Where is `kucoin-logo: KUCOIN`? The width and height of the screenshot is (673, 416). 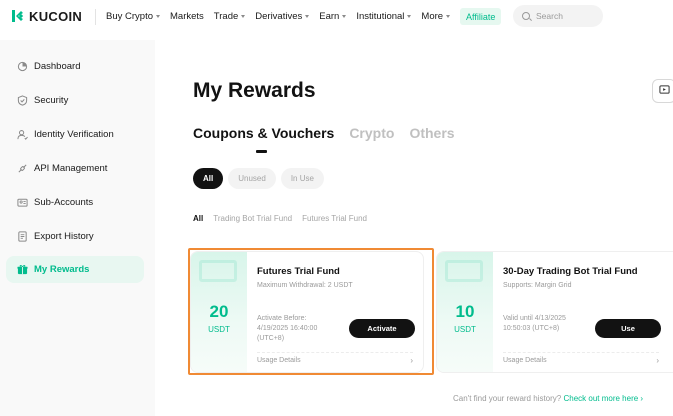 kucoin-logo: KUCOIN is located at coordinates (46, 16).